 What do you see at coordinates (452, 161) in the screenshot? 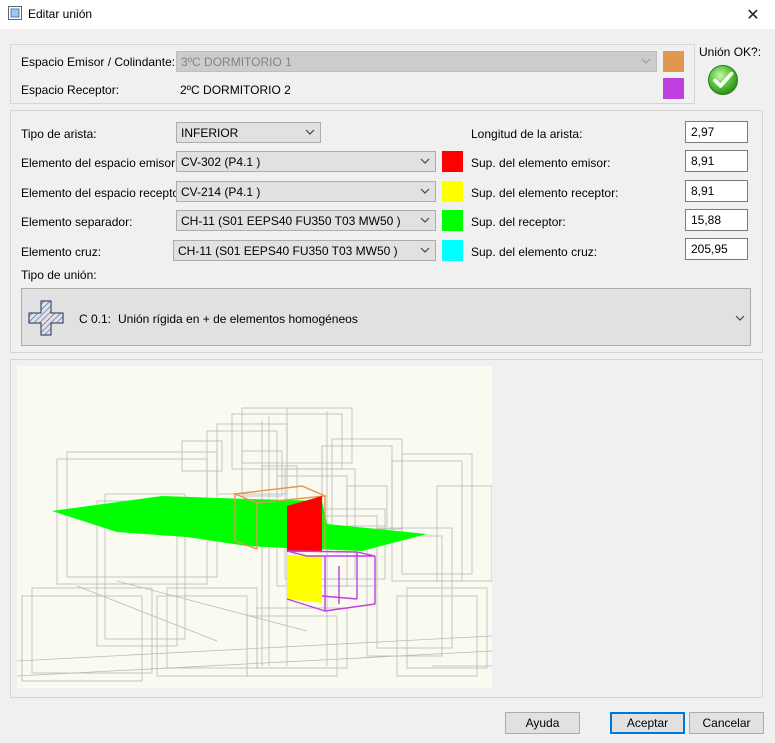
I see `emitter-element-color` at bounding box center [452, 161].